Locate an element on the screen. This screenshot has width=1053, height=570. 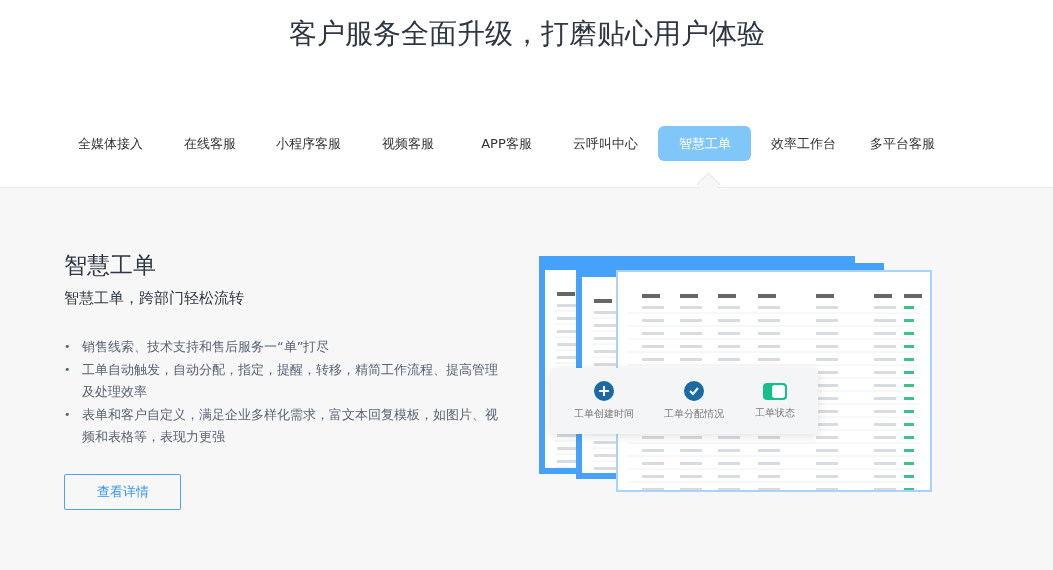
category-tab: 多平台客服 is located at coordinates (902, 143).